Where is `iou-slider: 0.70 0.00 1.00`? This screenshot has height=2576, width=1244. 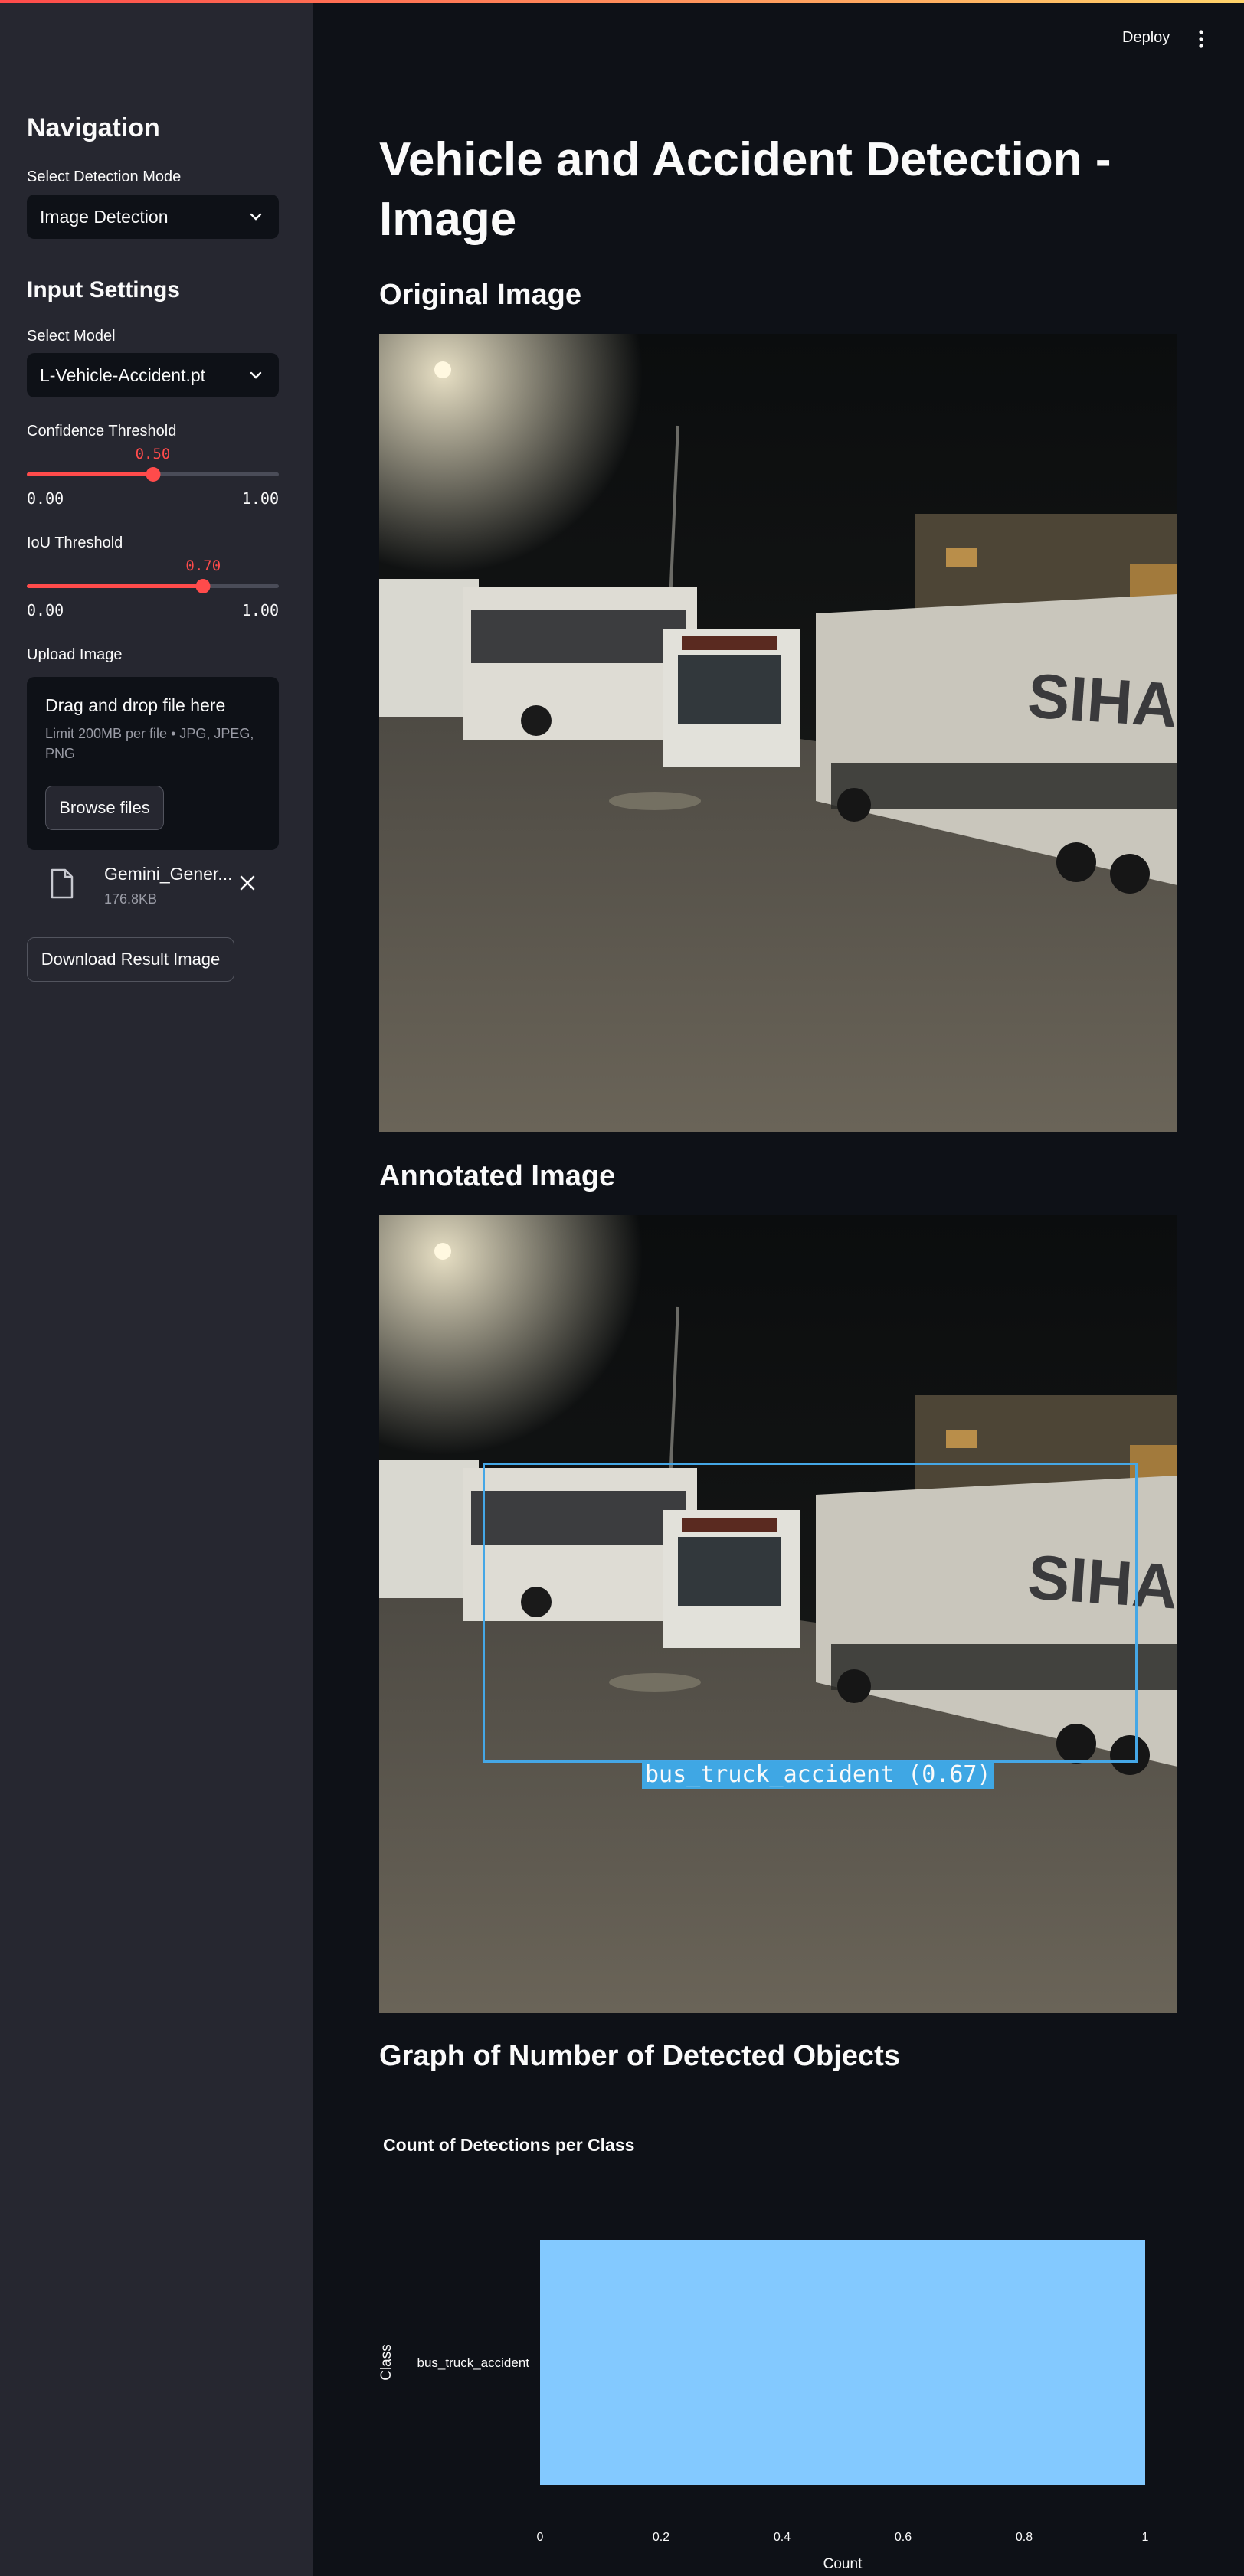 iou-slider: 0.70 0.00 1.00 is located at coordinates (153, 588).